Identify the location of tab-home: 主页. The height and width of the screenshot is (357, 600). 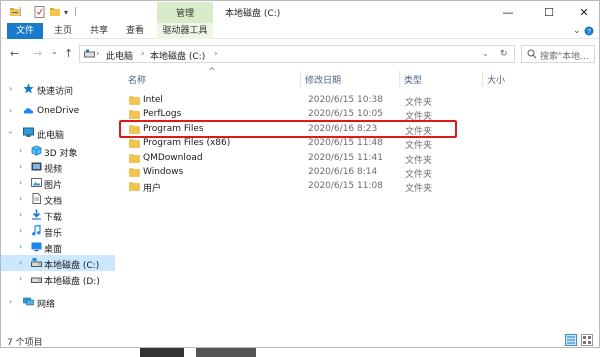
(63, 31).